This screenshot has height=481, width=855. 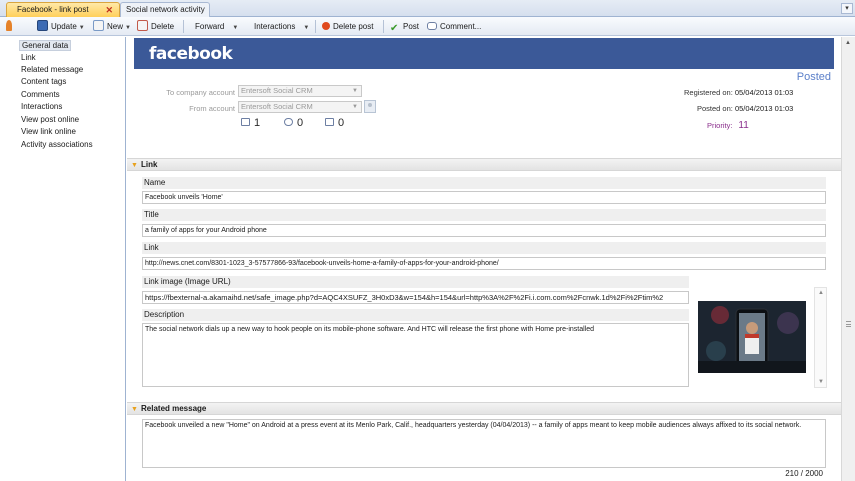 I want to click on forward-label: Forward, so click(x=210, y=26).